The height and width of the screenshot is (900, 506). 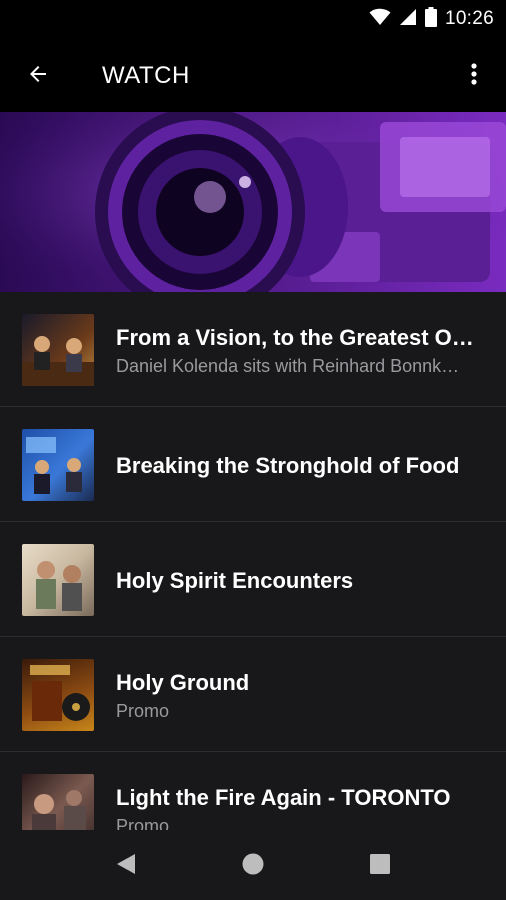 What do you see at coordinates (380, 19) in the screenshot?
I see `wifi-icon` at bounding box center [380, 19].